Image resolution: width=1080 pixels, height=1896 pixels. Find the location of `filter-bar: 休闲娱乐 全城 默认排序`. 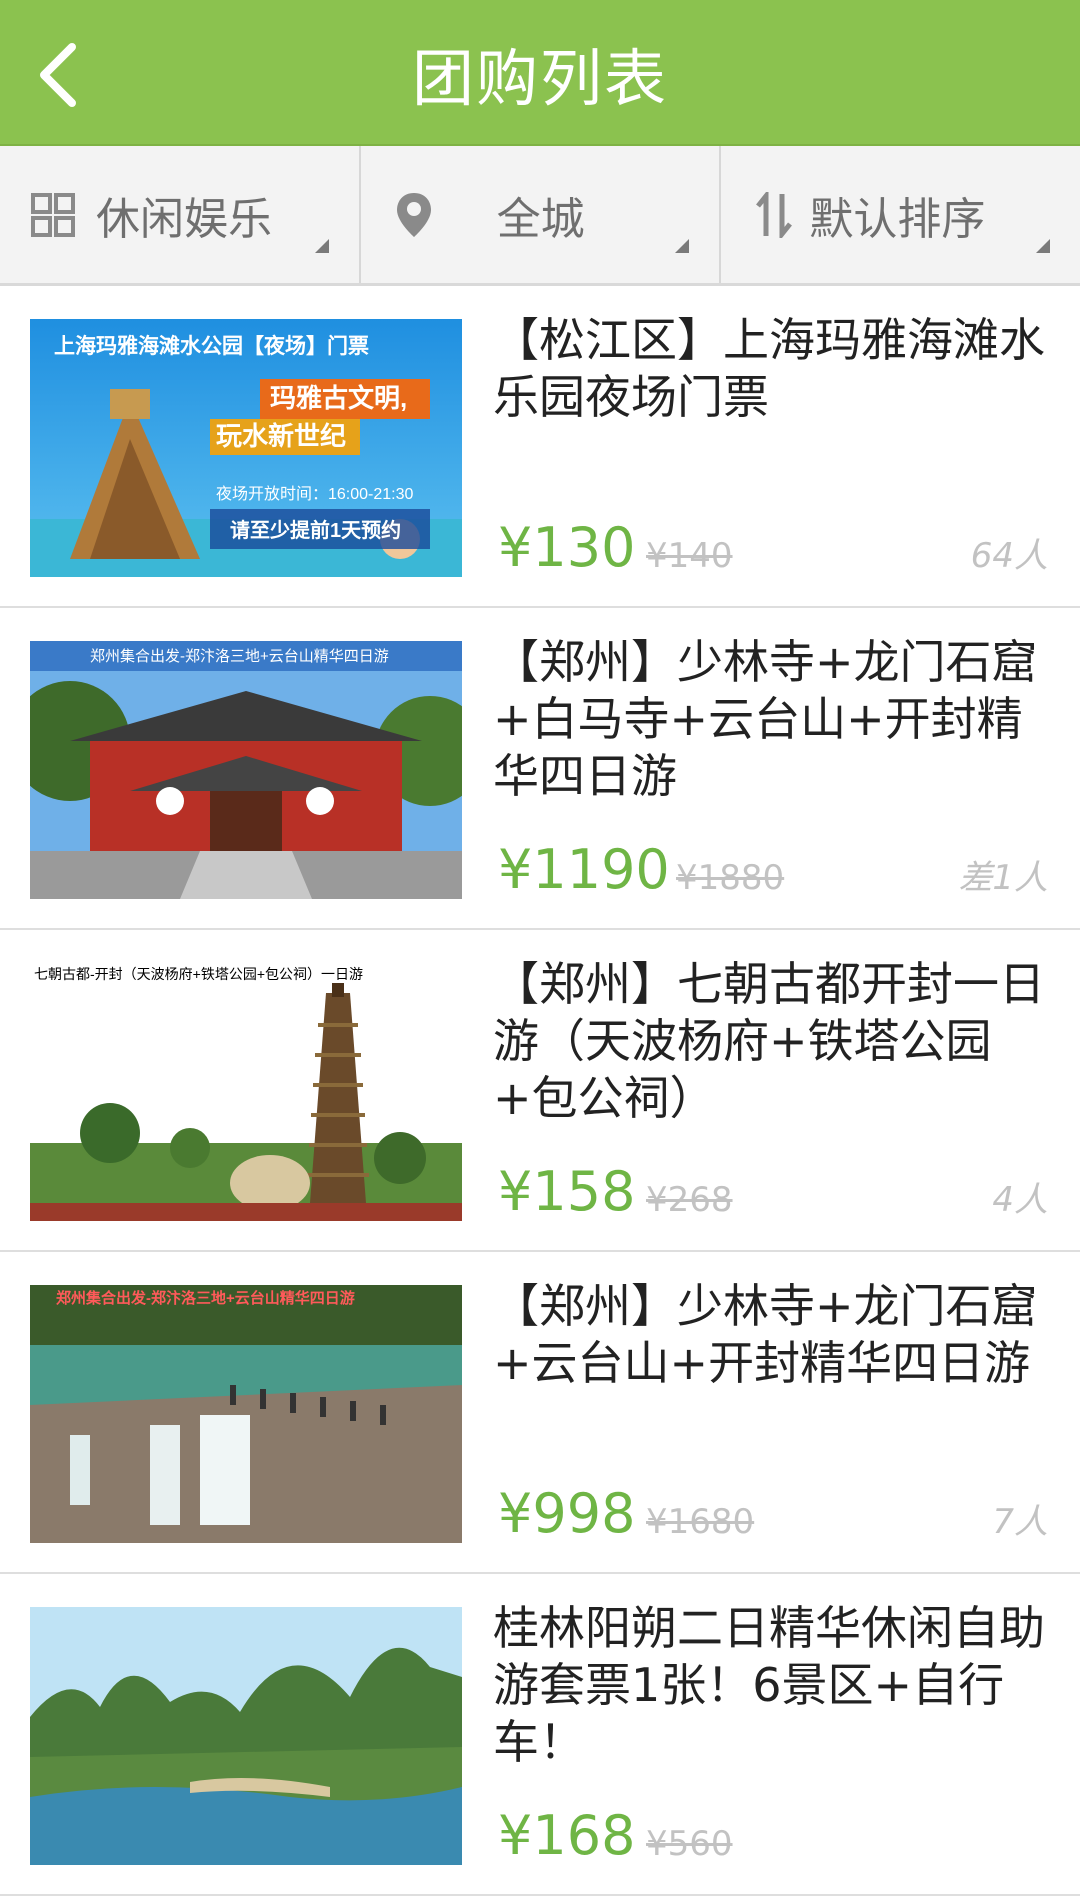

filter-bar: 休闲娱乐 全城 默认排序 is located at coordinates (540, 216).